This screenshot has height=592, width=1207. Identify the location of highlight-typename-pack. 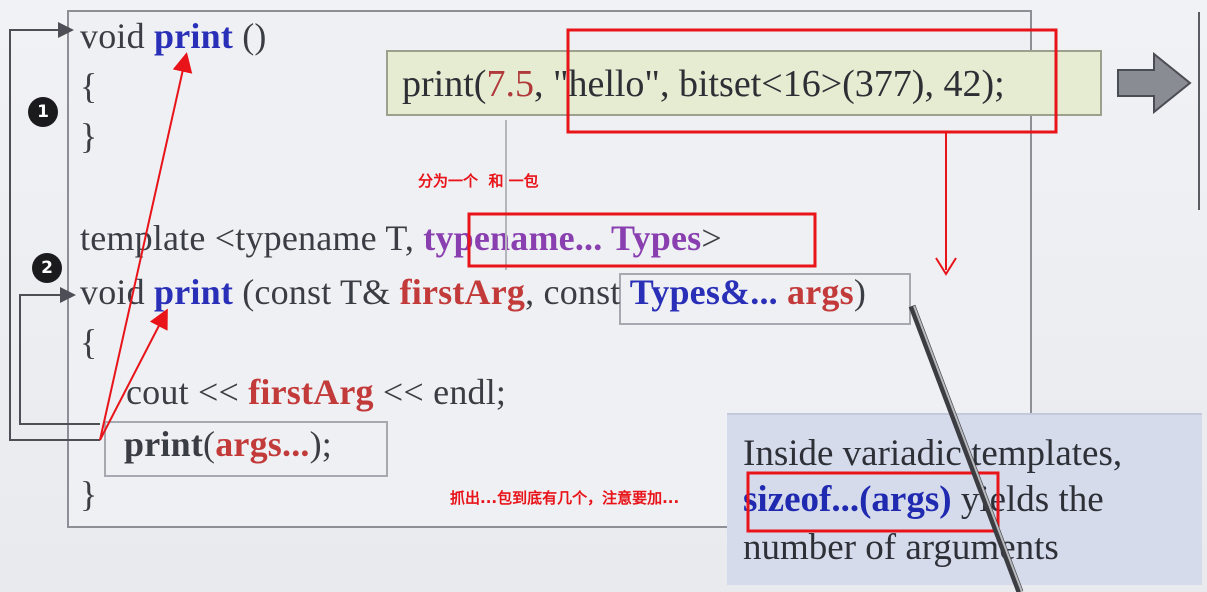
(642, 240).